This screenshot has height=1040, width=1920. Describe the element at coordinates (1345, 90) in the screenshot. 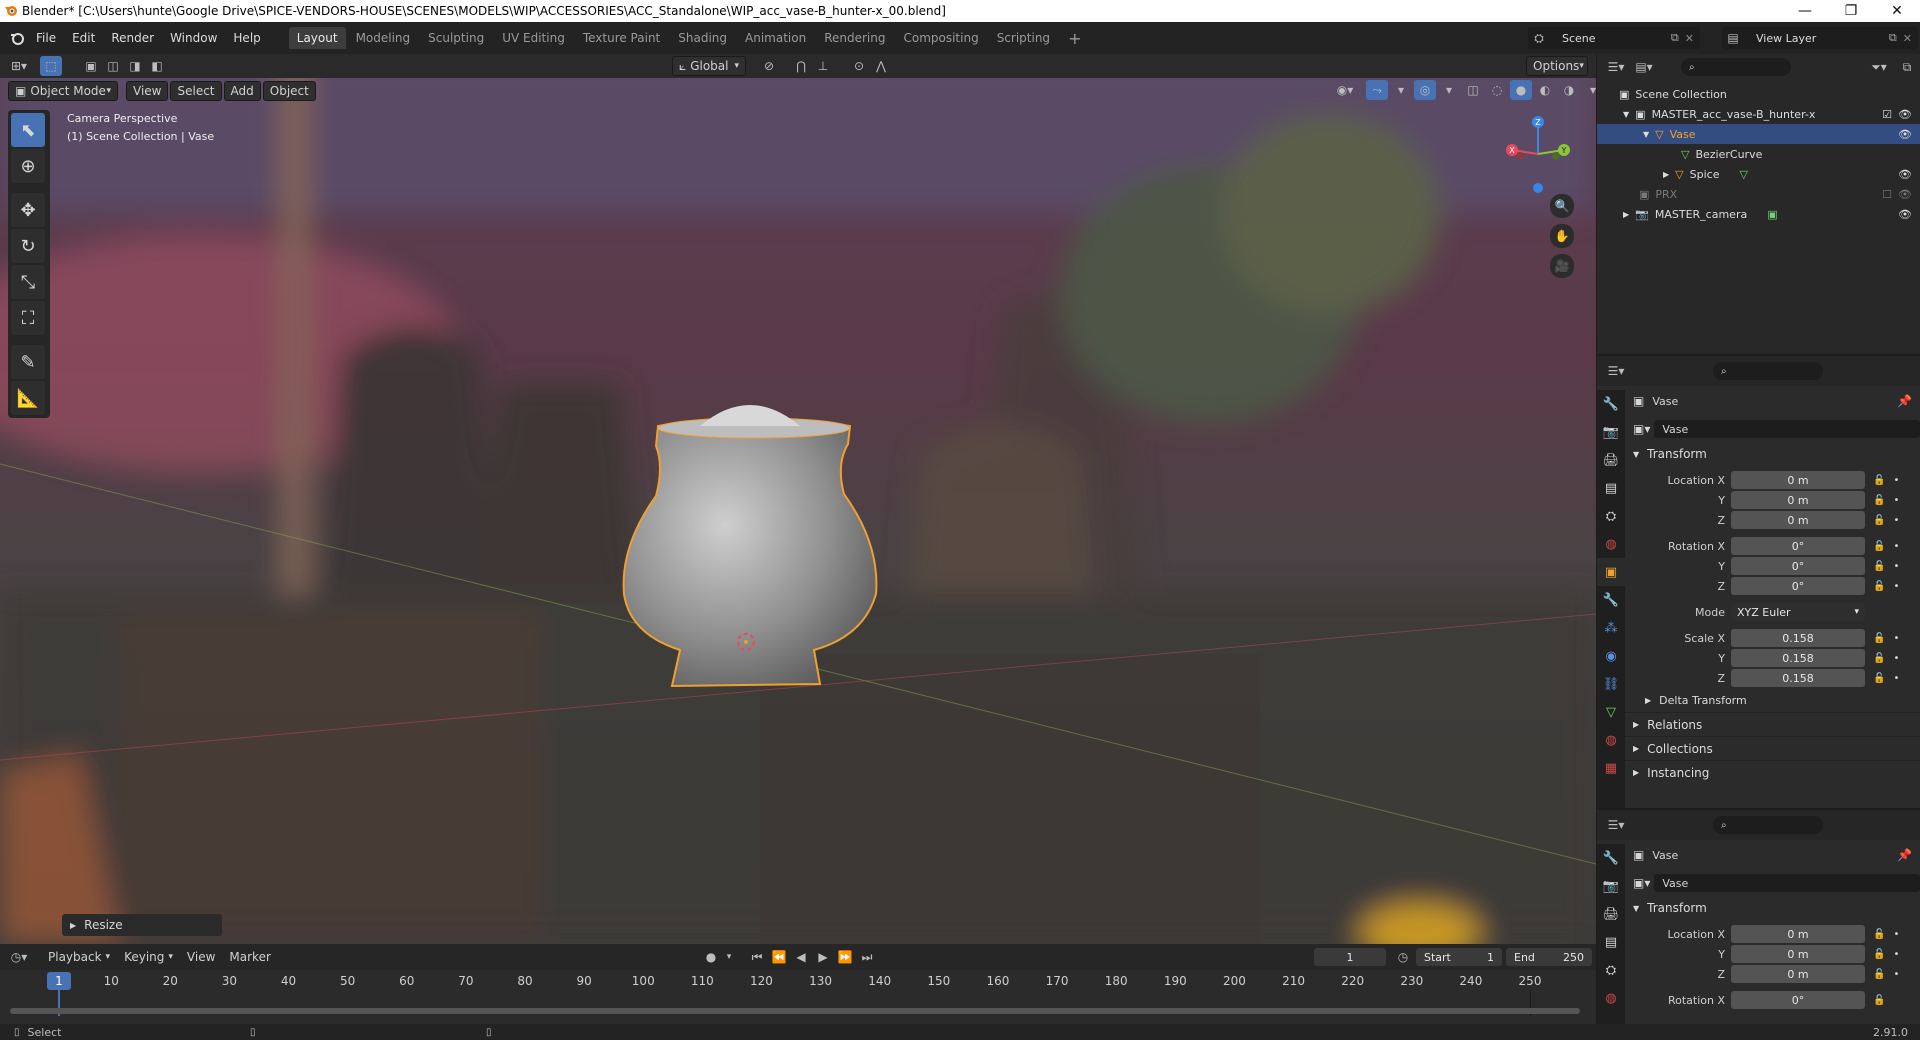

I see `visibility-icon: ◉▾` at that location.